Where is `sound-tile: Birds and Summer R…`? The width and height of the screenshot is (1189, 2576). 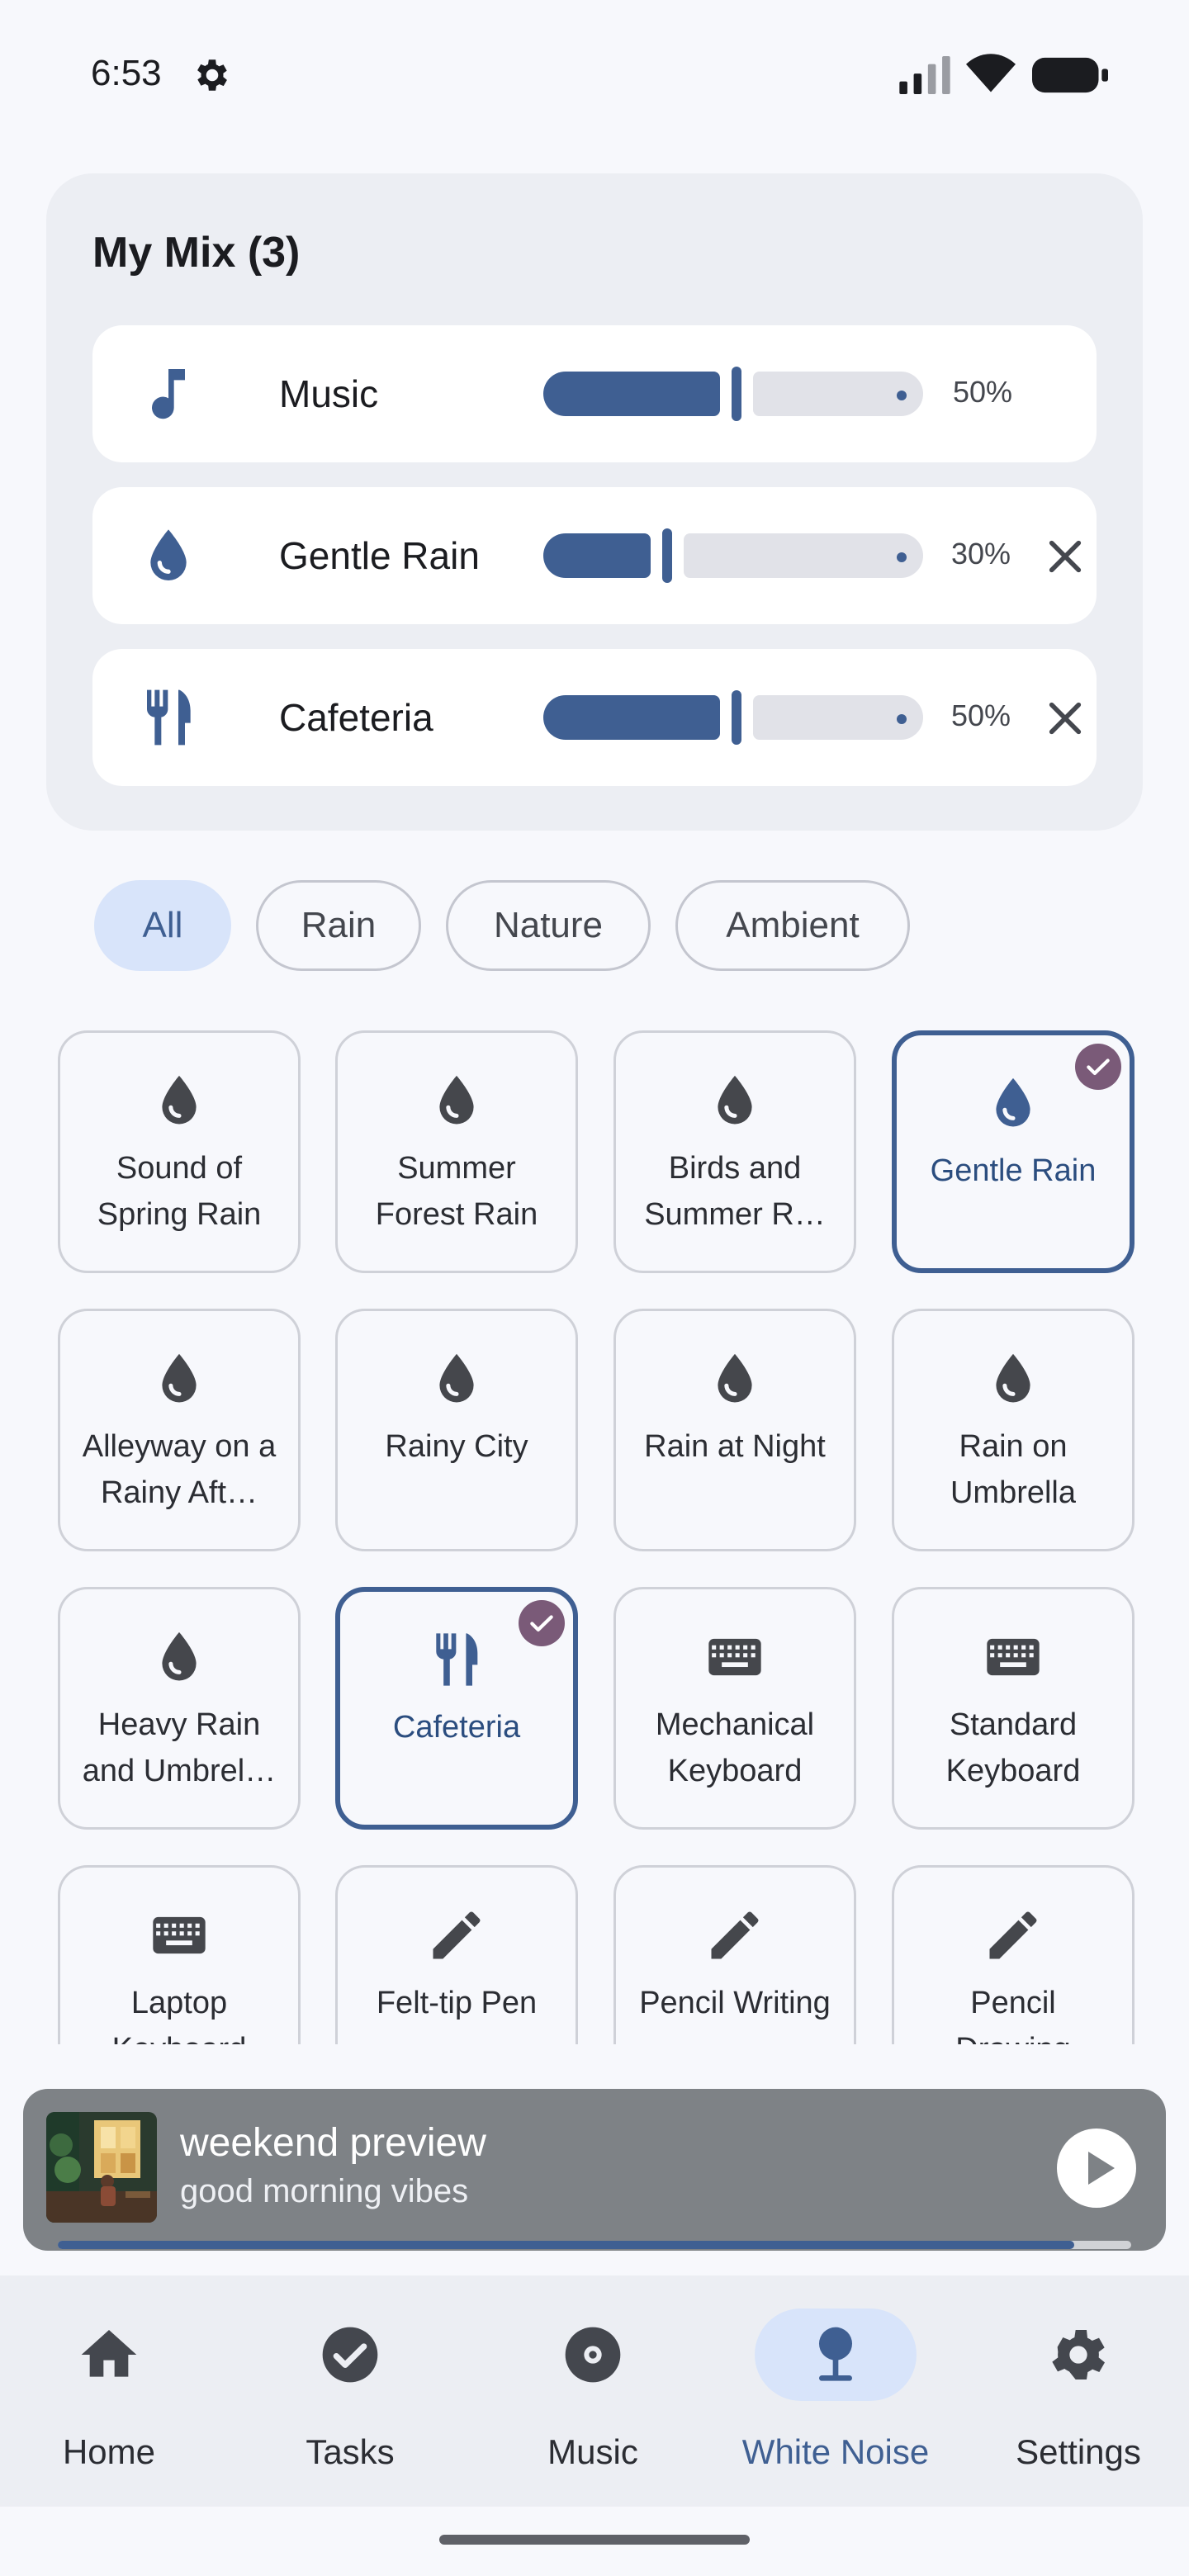 sound-tile: Birds and Summer R… is located at coordinates (734, 1151).